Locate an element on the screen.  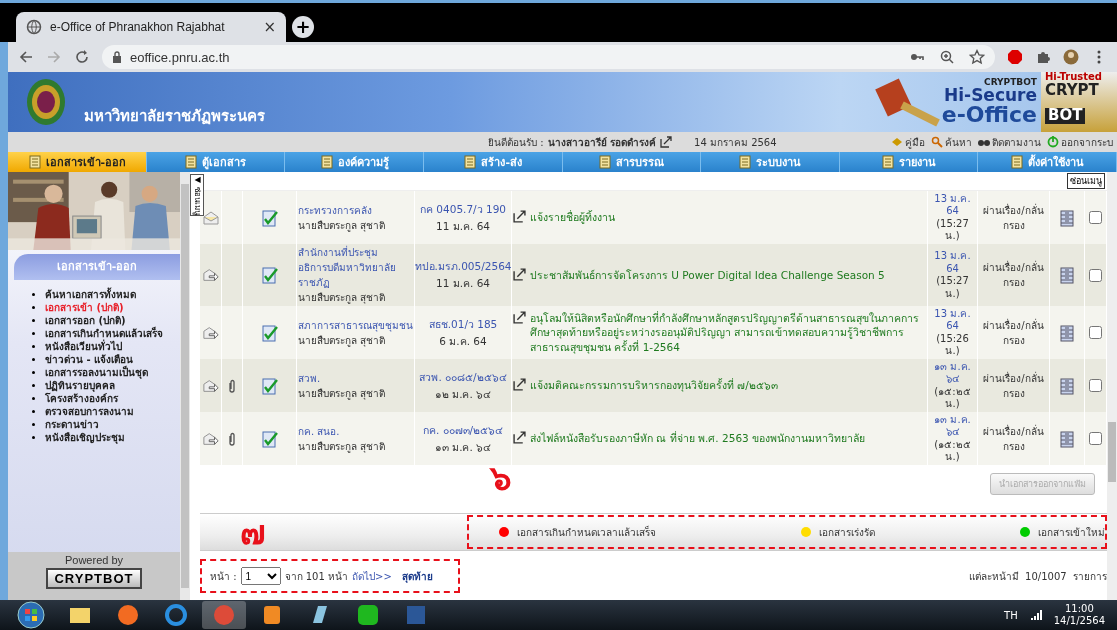
sidebar-link: ค้นหาเอกสารทั้งหมด is located at coordinates (90, 294).